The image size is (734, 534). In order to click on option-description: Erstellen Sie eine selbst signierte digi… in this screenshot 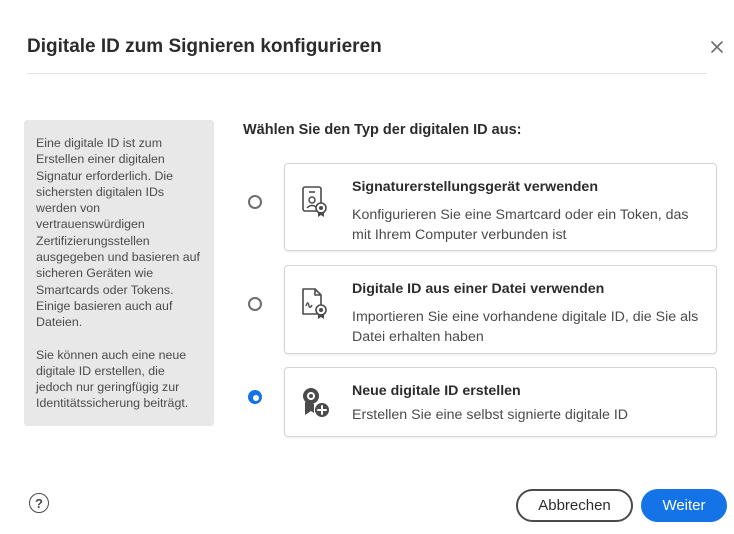, I will do `click(490, 415)`.